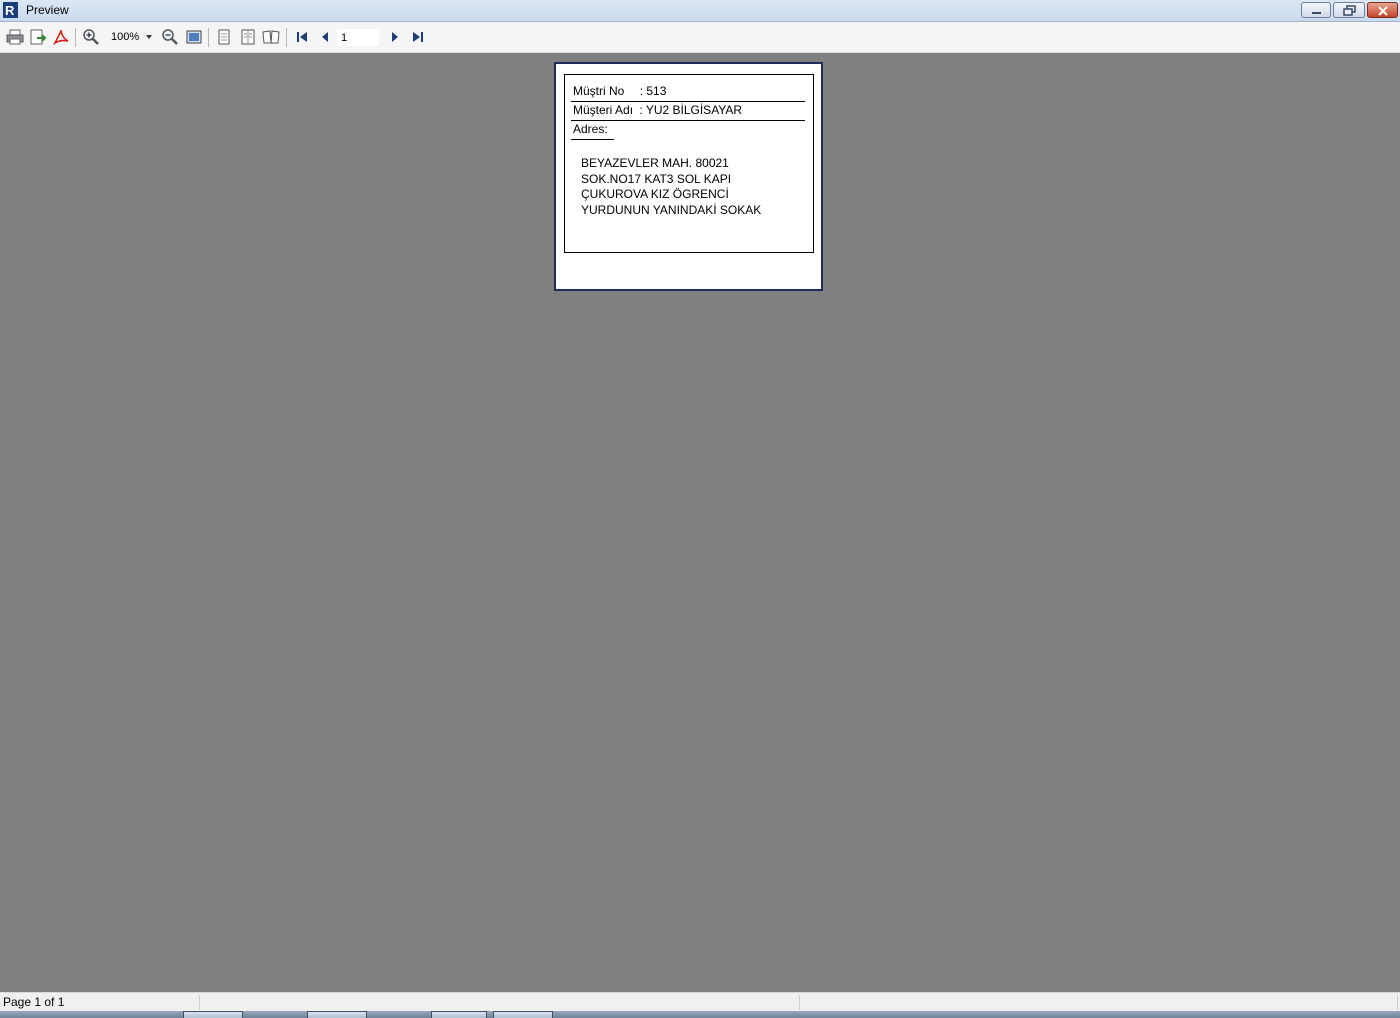 This screenshot has width=1400, height=1018. What do you see at coordinates (224, 37) in the screenshot?
I see `single-page-icon` at bounding box center [224, 37].